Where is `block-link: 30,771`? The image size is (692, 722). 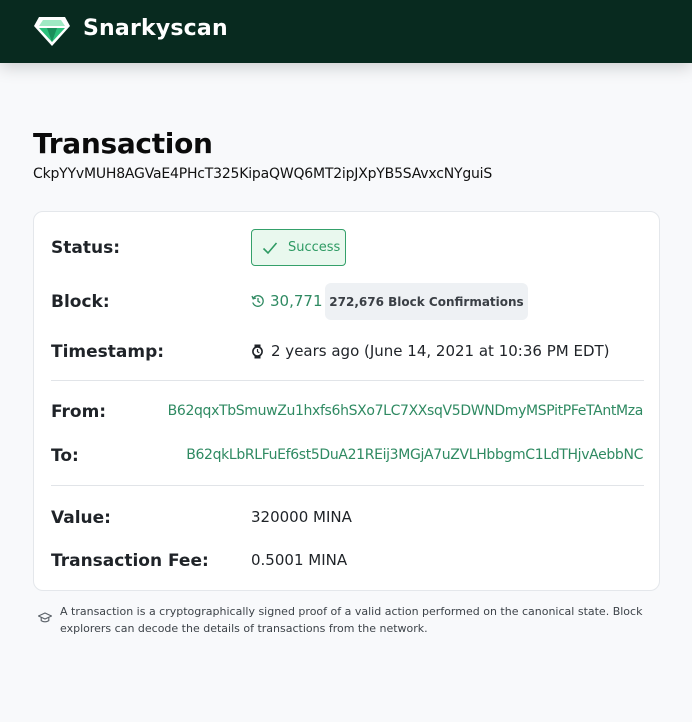 block-link: 30,771 is located at coordinates (287, 301).